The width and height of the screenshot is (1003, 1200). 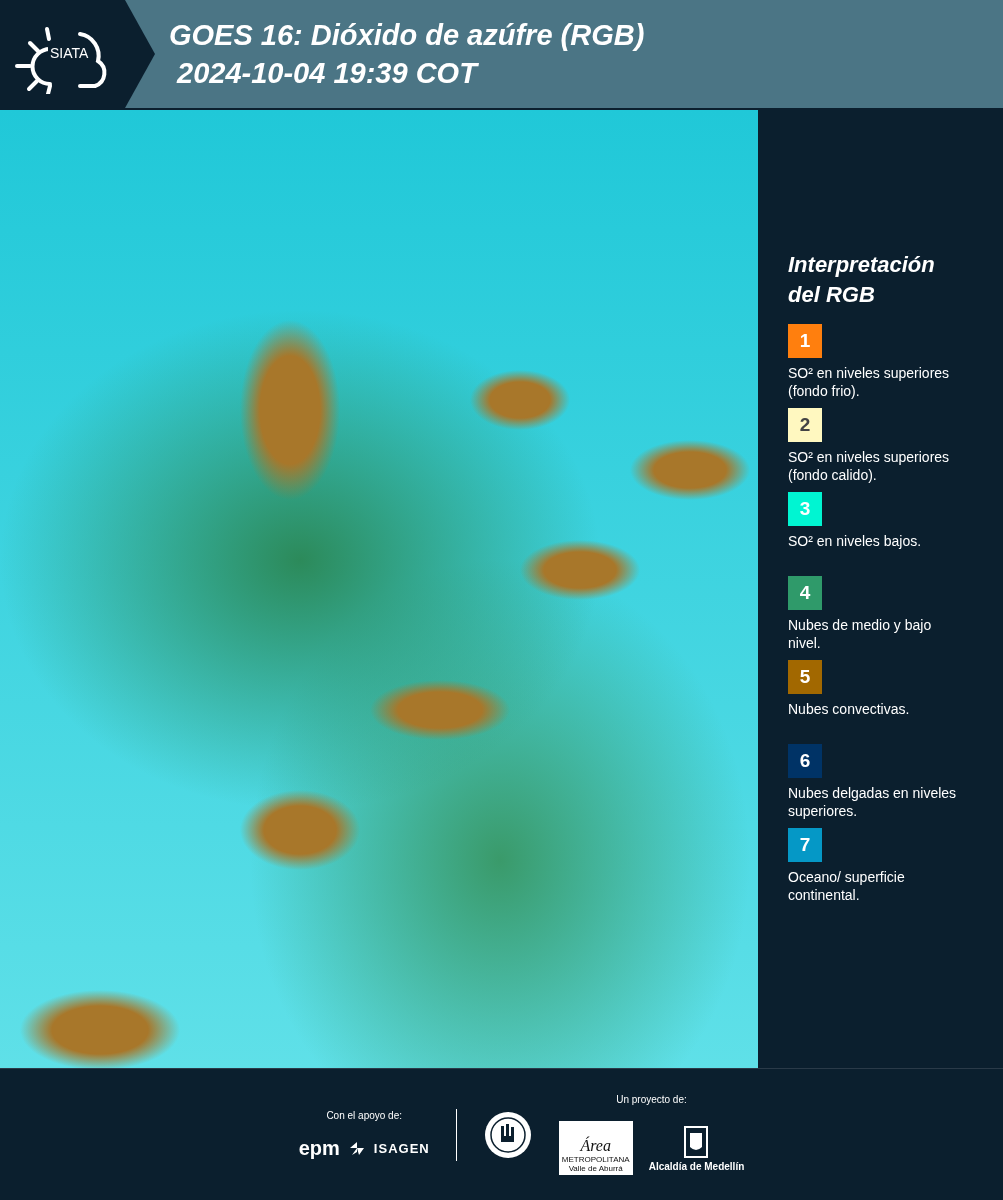 I want to click on color-swatch: 5, so click(x=805, y=677).